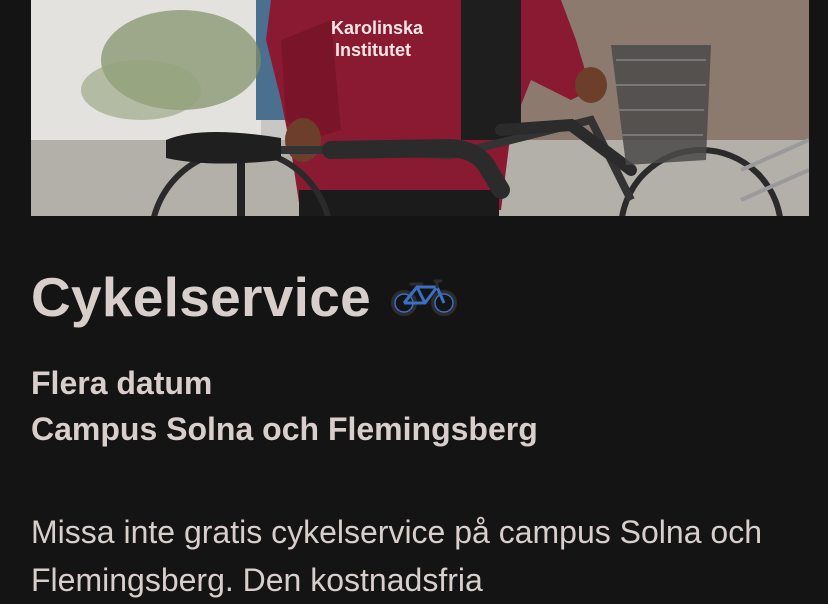  I want to click on hoodie-text-1: Karolinska, so click(377, 28).